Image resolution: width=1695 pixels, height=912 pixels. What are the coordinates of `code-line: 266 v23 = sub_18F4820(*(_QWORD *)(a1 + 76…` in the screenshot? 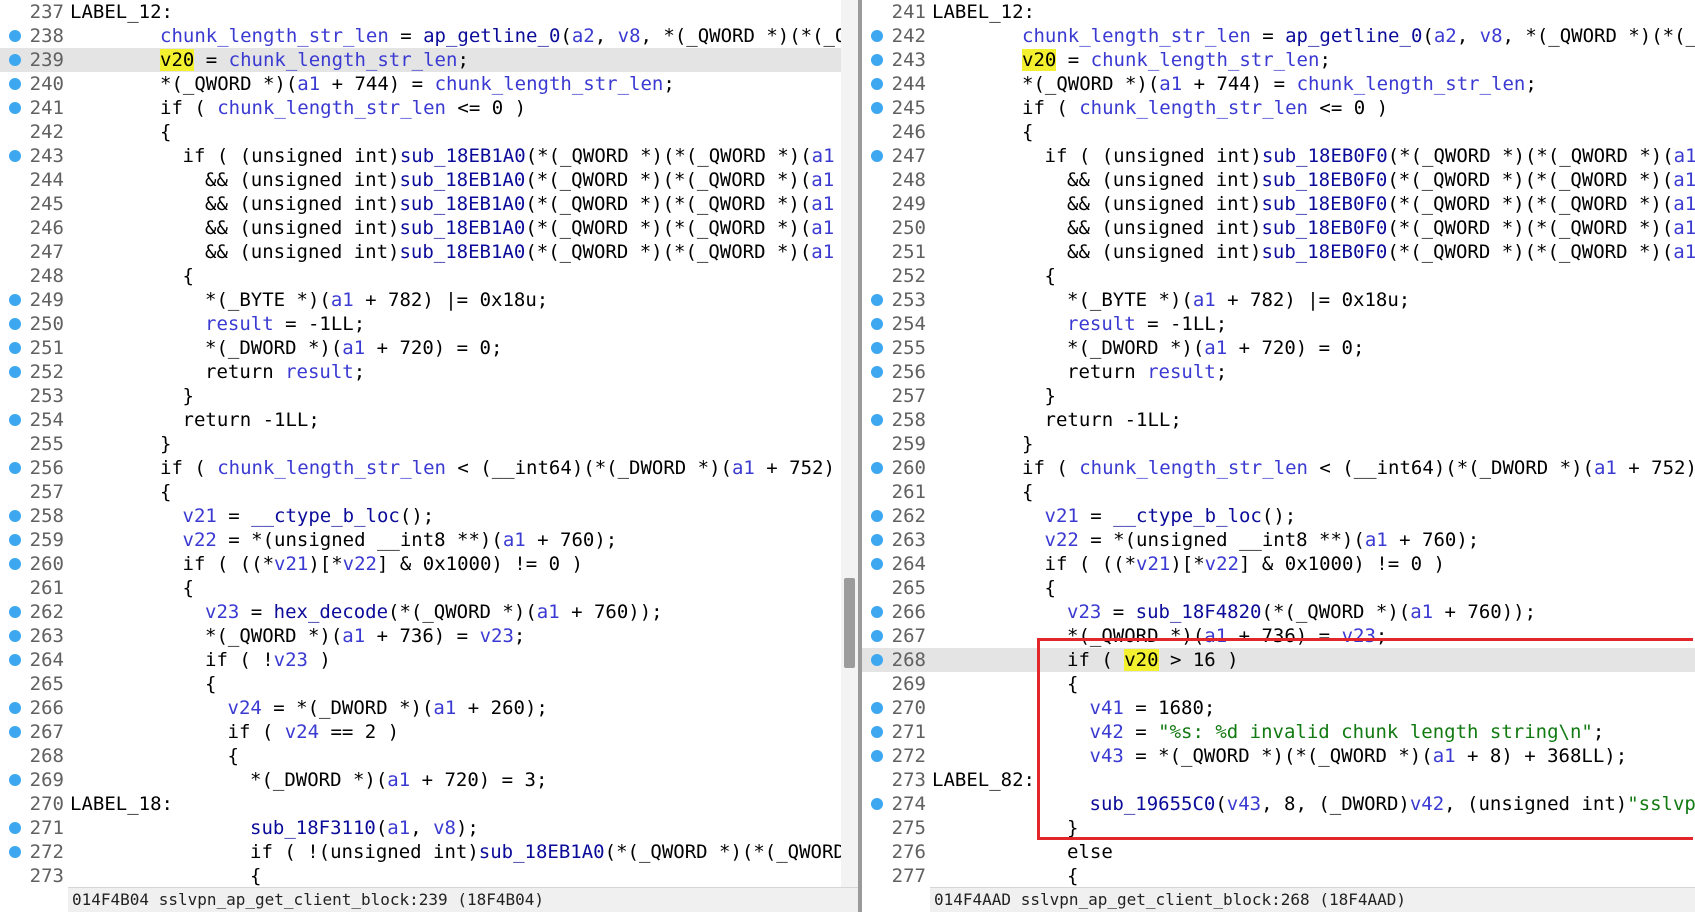 It's located at (1278, 612).